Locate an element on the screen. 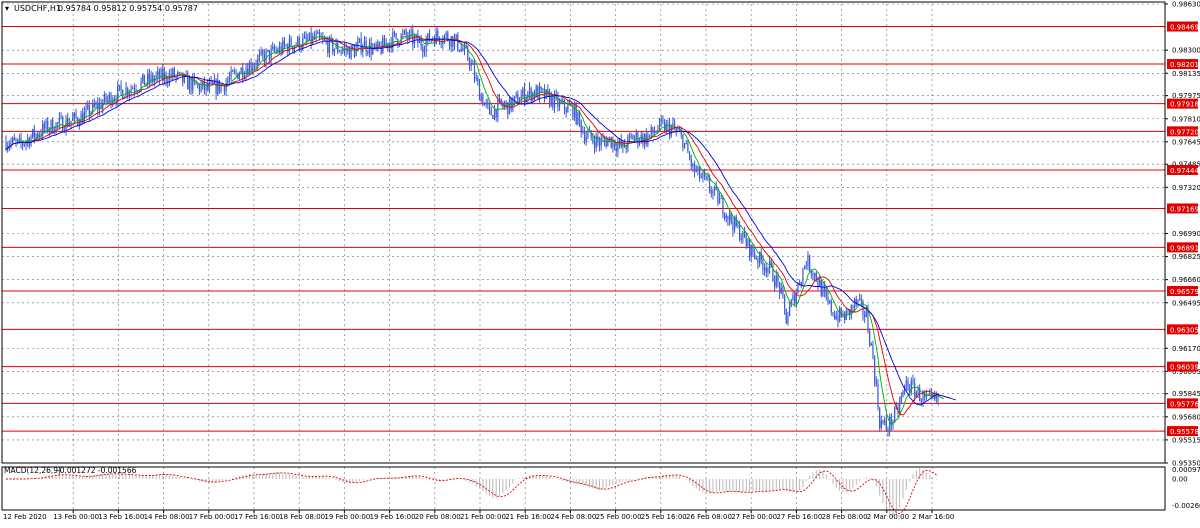  header-arrow-icon: ▾ is located at coordinates (7, 8).